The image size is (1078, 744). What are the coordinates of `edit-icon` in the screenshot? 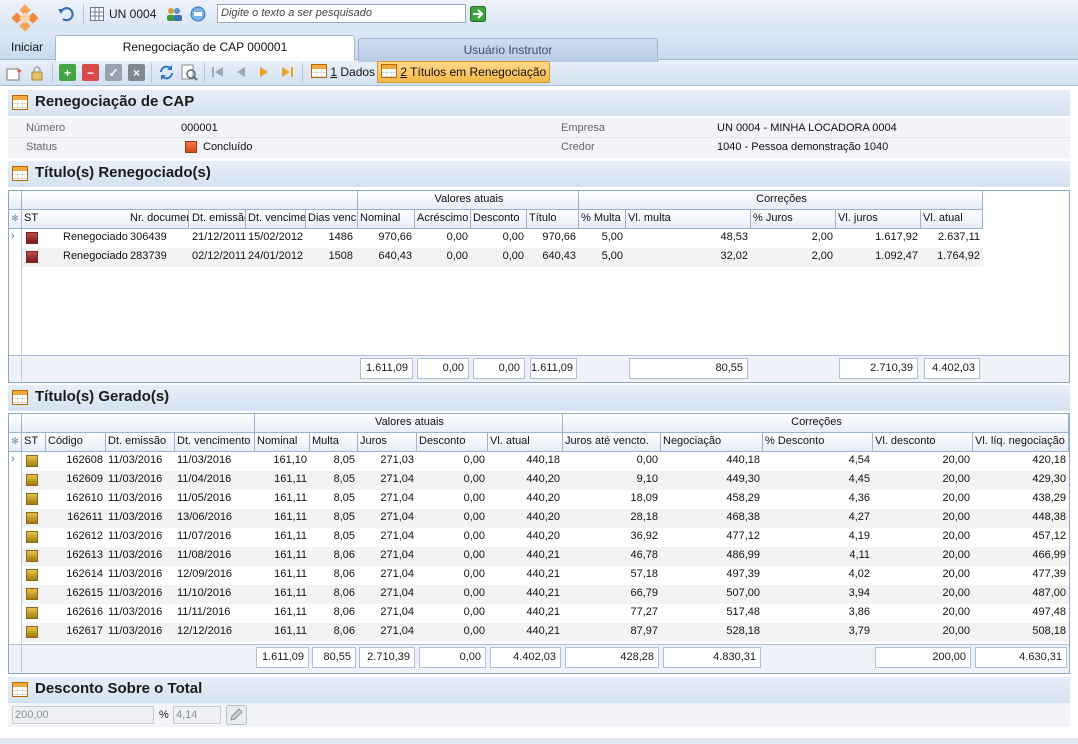 It's located at (236, 715).